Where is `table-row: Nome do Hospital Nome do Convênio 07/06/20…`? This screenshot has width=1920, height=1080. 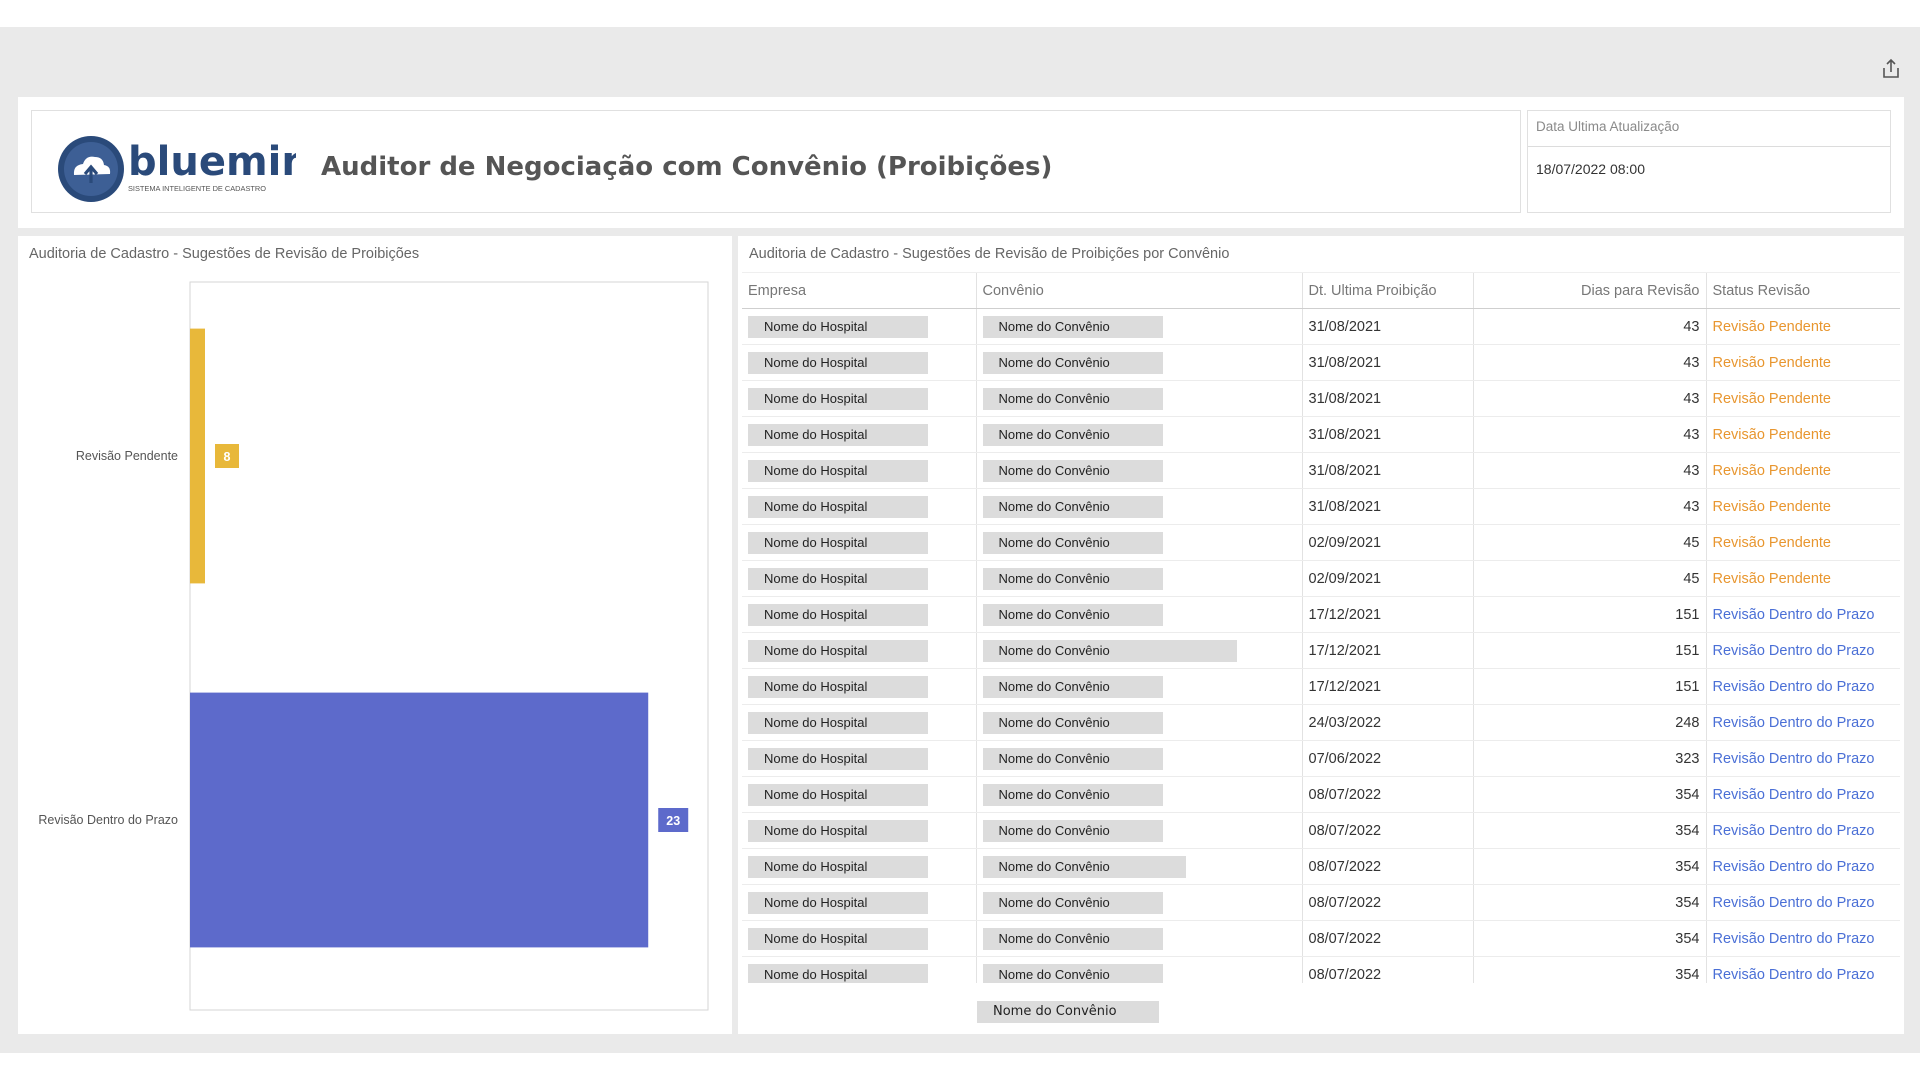 table-row: Nome do Hospital Nome do Convênio 07/06/20… is located at coordinates (1321, 758).